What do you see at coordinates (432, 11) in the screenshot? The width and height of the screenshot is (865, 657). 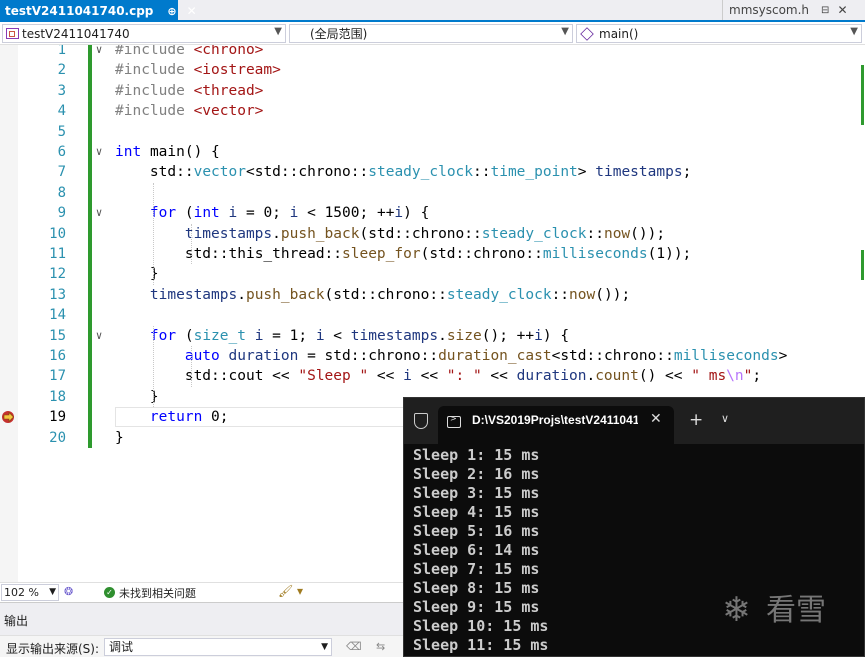 I see `document-tab-strip: testV2411041740.cpp ⊕ ✕ mmsyscom.h ⊟ ✕` at bounding box center [432, 11].